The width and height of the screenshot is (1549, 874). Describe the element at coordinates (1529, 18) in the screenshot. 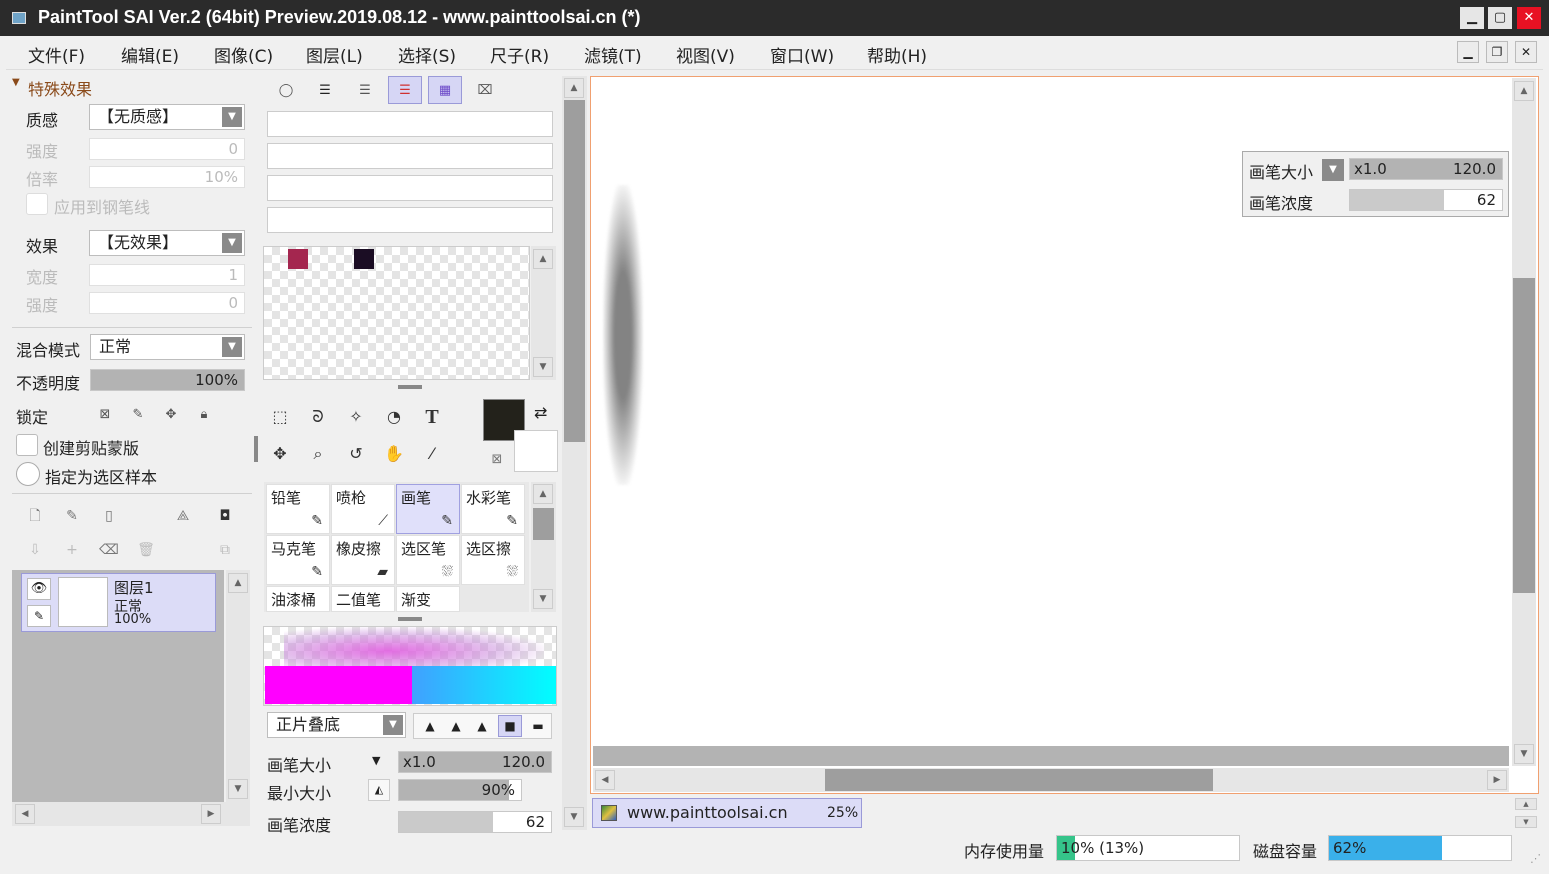

I see `close-button: ✕` at that location.